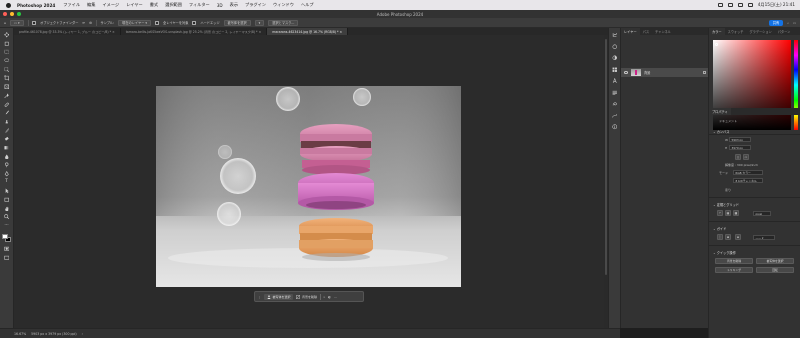 The height and width of the screenshot is (338, 800). What do you see at coordinates (726, 204) in the screenshot?
I see `rulers-grid-section-title: ⌄ 定規とグリッド` at bounding box center [726, 204].